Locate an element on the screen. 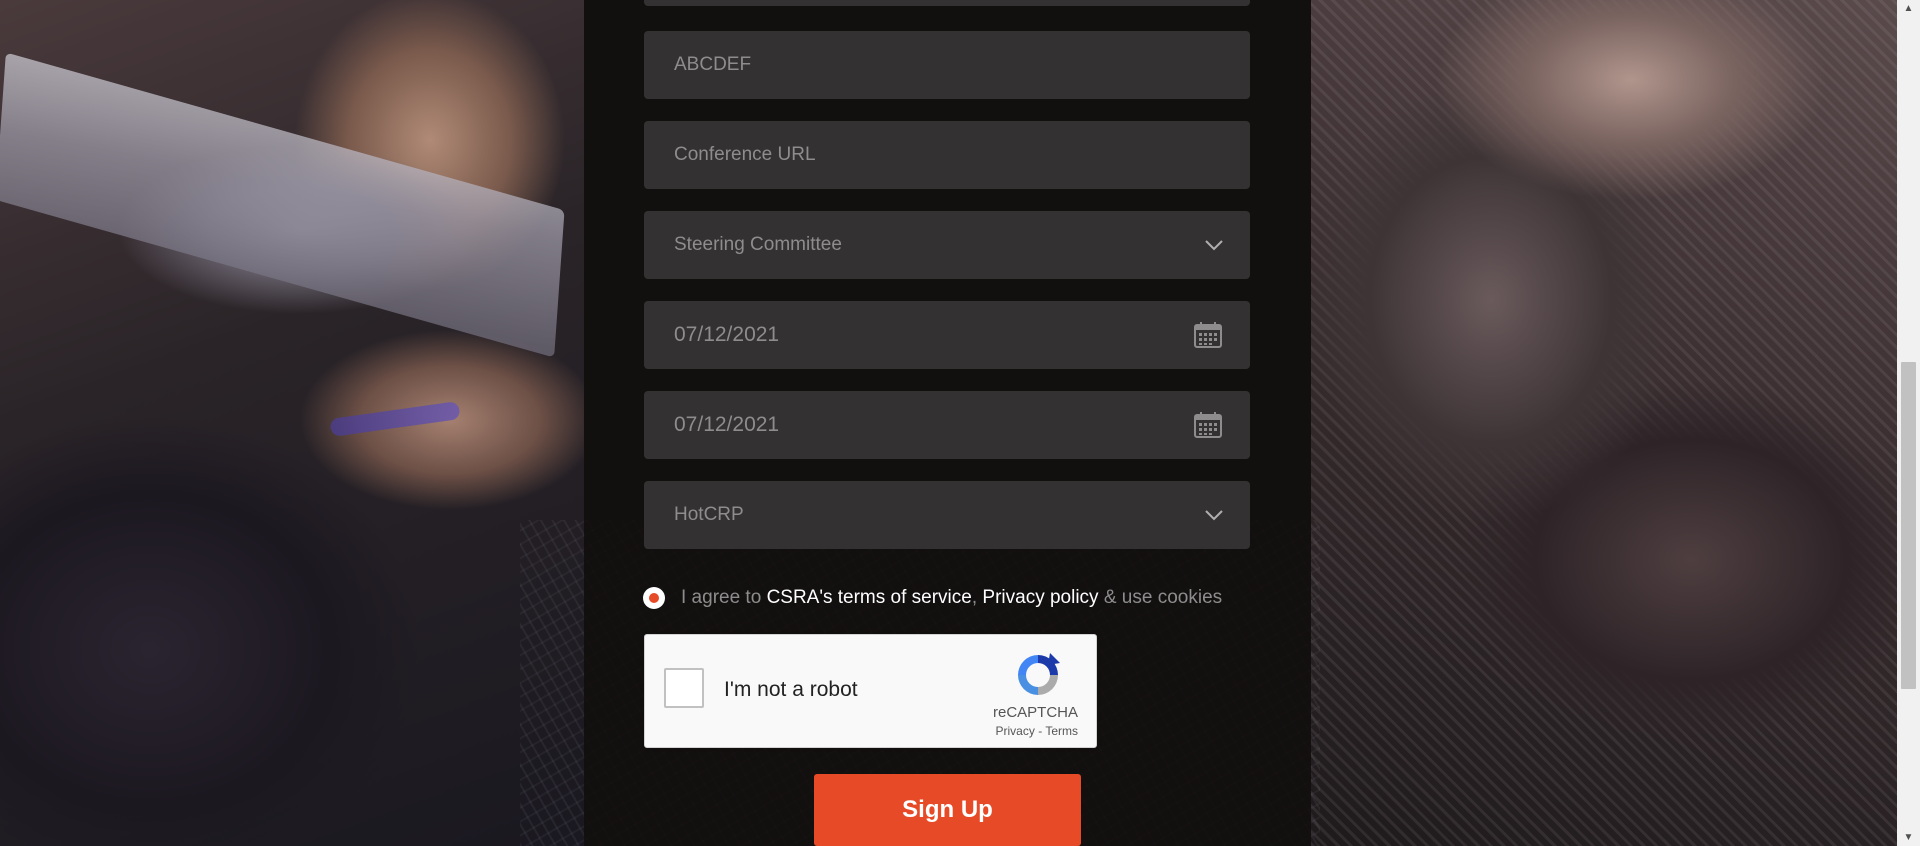 This screenshot has height=846, width=1920. recaptcha-legal: Privacy - Terms is located at coordinates (1037, 731).